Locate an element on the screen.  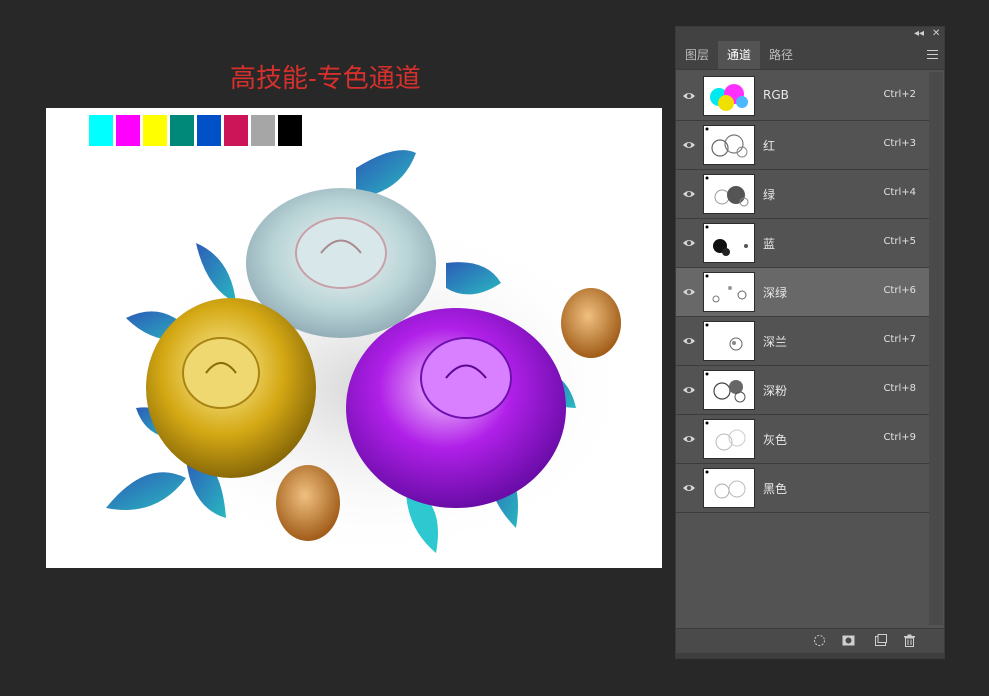
channel-shortcut: Ctrl+9 is located at coordinates (899, 437).